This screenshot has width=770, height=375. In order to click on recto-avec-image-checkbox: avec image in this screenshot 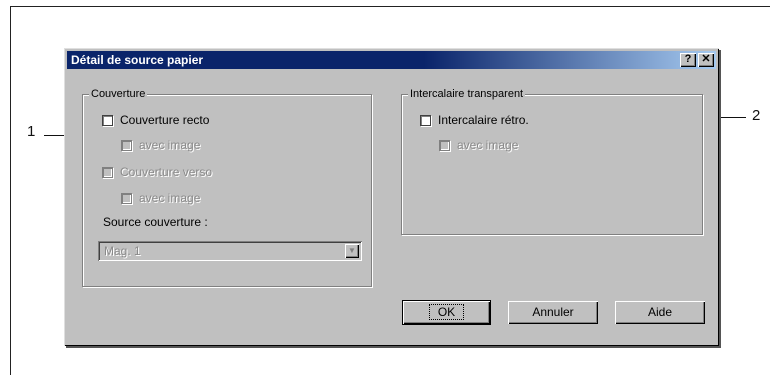, I will do `click(160, 145)`.